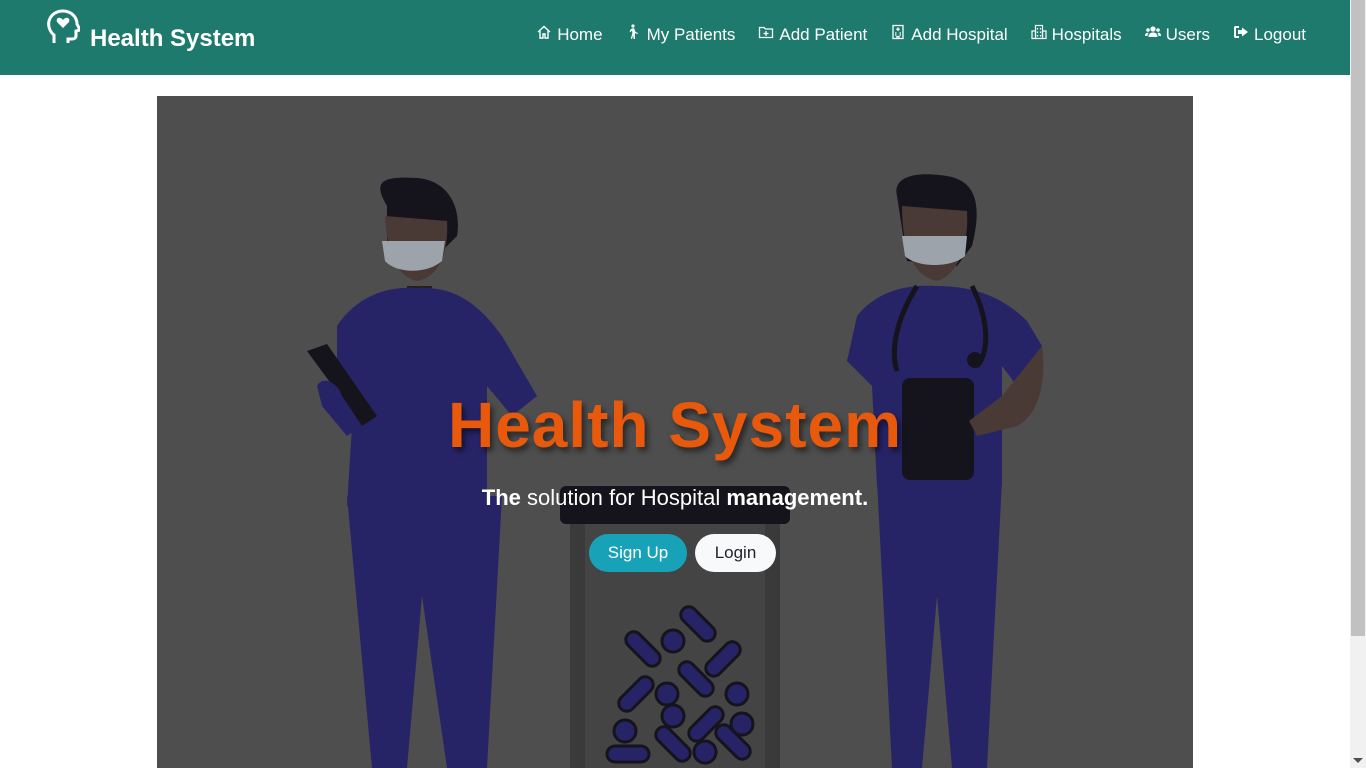 The image size is (1366, 768). I want to click on nav-users: Users, so click(1177, 34).